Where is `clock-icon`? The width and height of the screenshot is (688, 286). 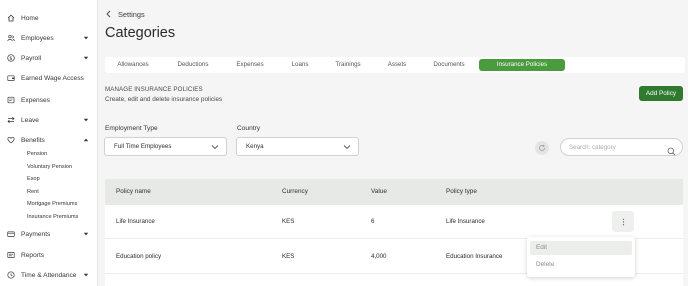 clock-icon is located at coordinates (11, 275).